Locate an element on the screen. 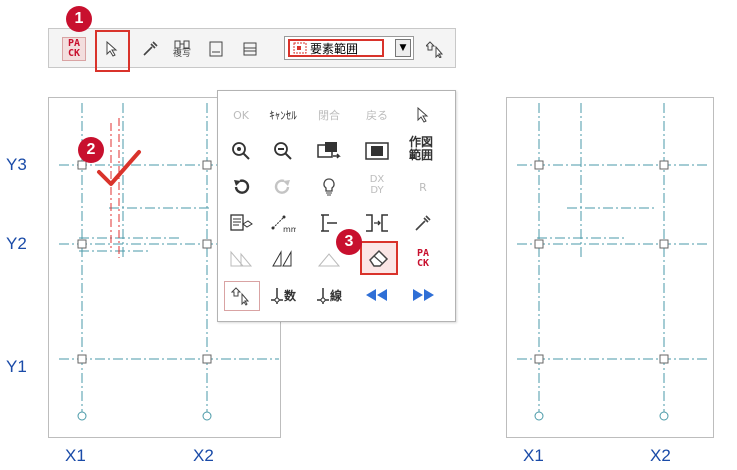 The width and height of the screenshot is (737, 470). hint-button is located at coordinates (329, 187).